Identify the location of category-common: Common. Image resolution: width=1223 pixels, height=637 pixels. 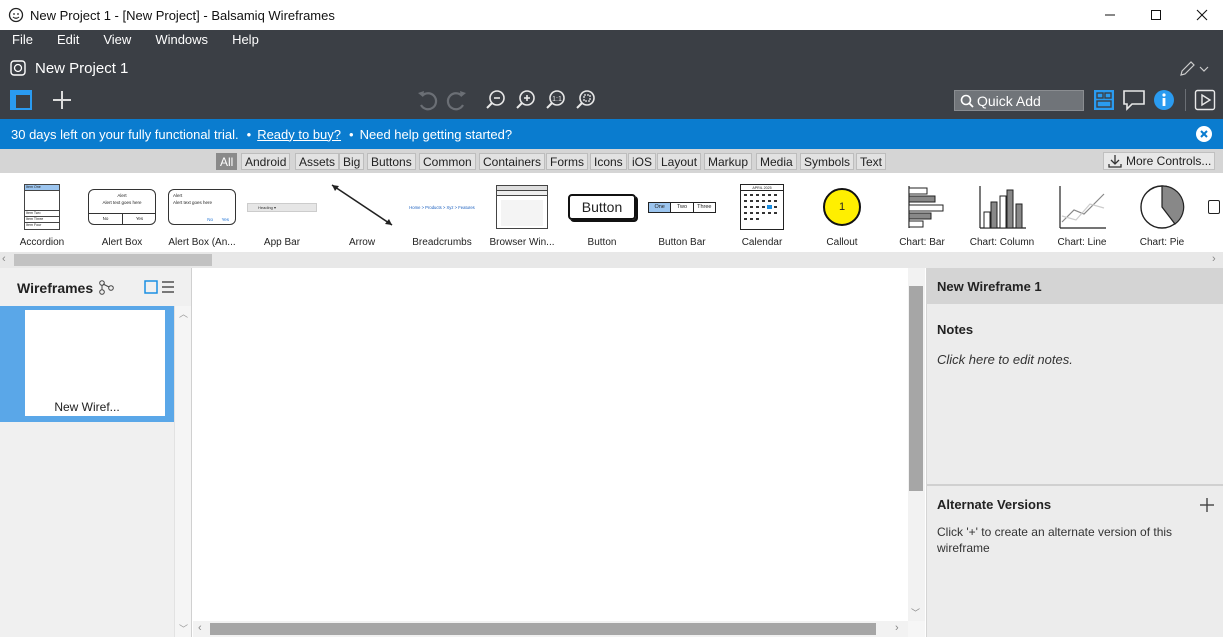
(447, 161).